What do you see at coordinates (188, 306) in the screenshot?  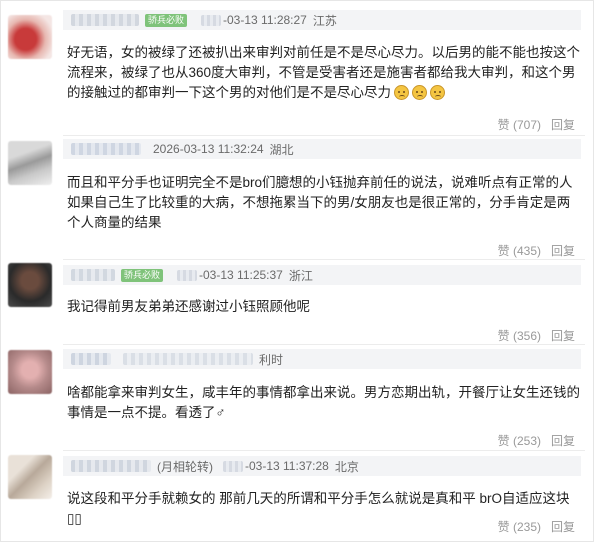 I see `comment-text: 我记得前男友弟弟还感谢过小钰照顾他呢` at bounding box center [188, 306].